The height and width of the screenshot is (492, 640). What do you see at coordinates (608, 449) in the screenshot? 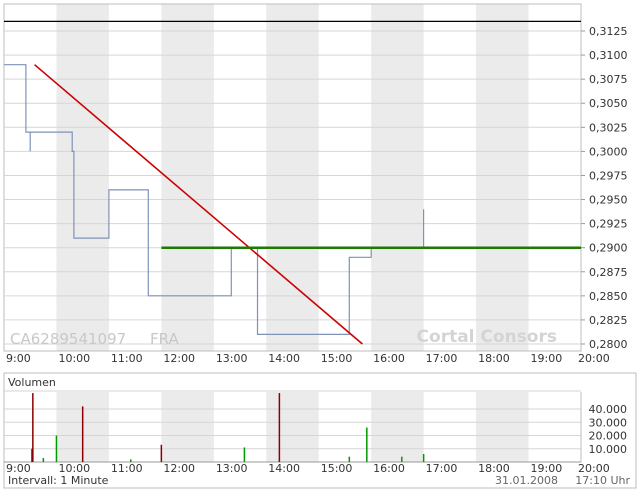
I see `volume-y-tick-label: 10.000` at bounding box center [608, 449].